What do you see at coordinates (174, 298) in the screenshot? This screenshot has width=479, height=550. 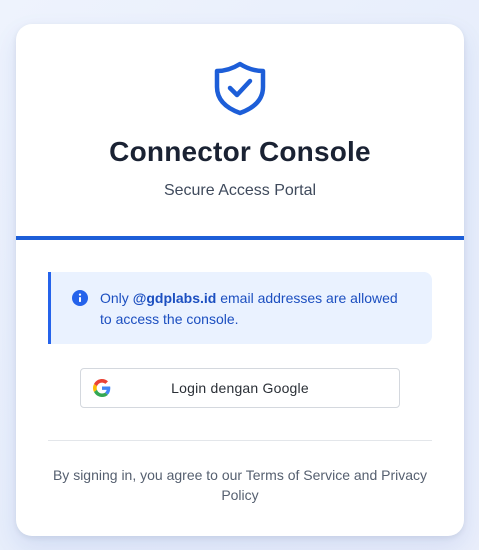 I see `notice-domain: @gdplabs.id` at bounding box center [174, 298].